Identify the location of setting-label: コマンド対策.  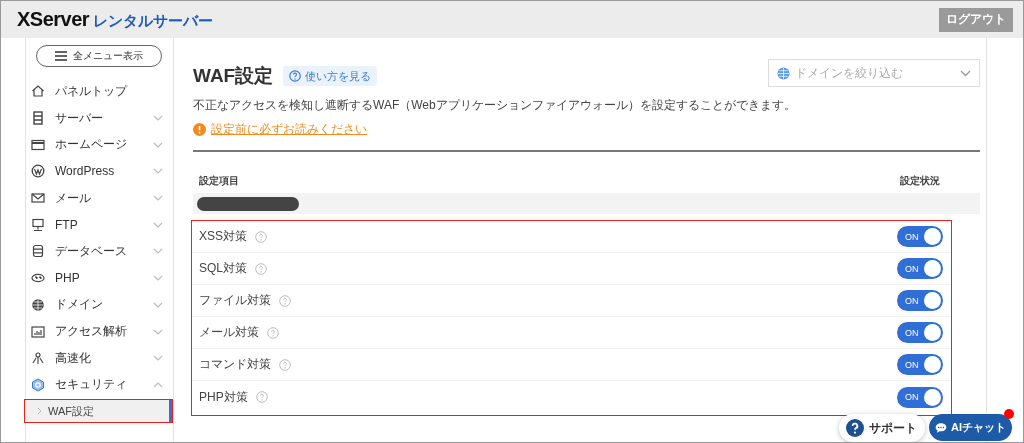
(235, 364).